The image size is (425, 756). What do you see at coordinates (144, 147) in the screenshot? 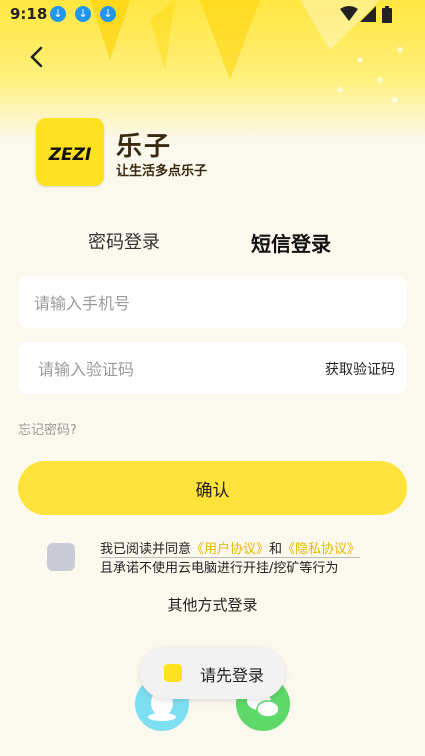
I see `brand-name: 乐子` at bounding box center [144, 147].